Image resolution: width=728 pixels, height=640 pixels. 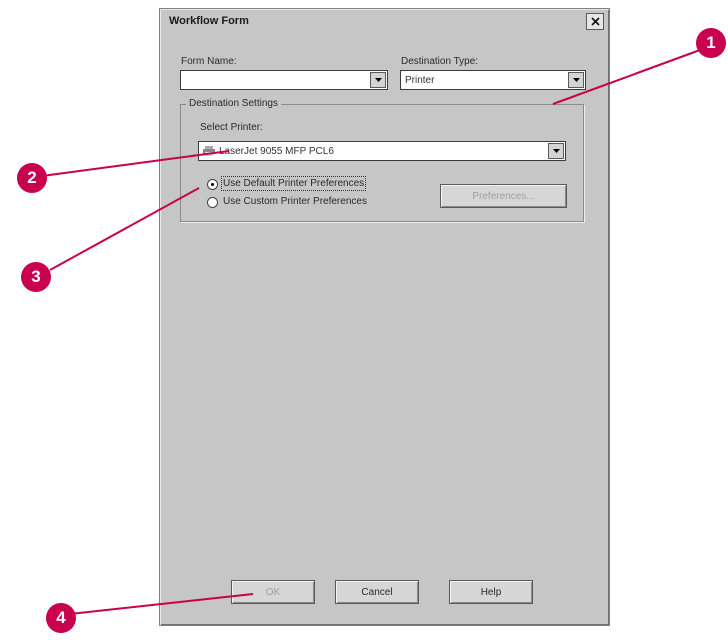 What do you see at coordinates (32, 178) in the screenshot?
I see `callout-2: 2` at bounding box center [32, 178].